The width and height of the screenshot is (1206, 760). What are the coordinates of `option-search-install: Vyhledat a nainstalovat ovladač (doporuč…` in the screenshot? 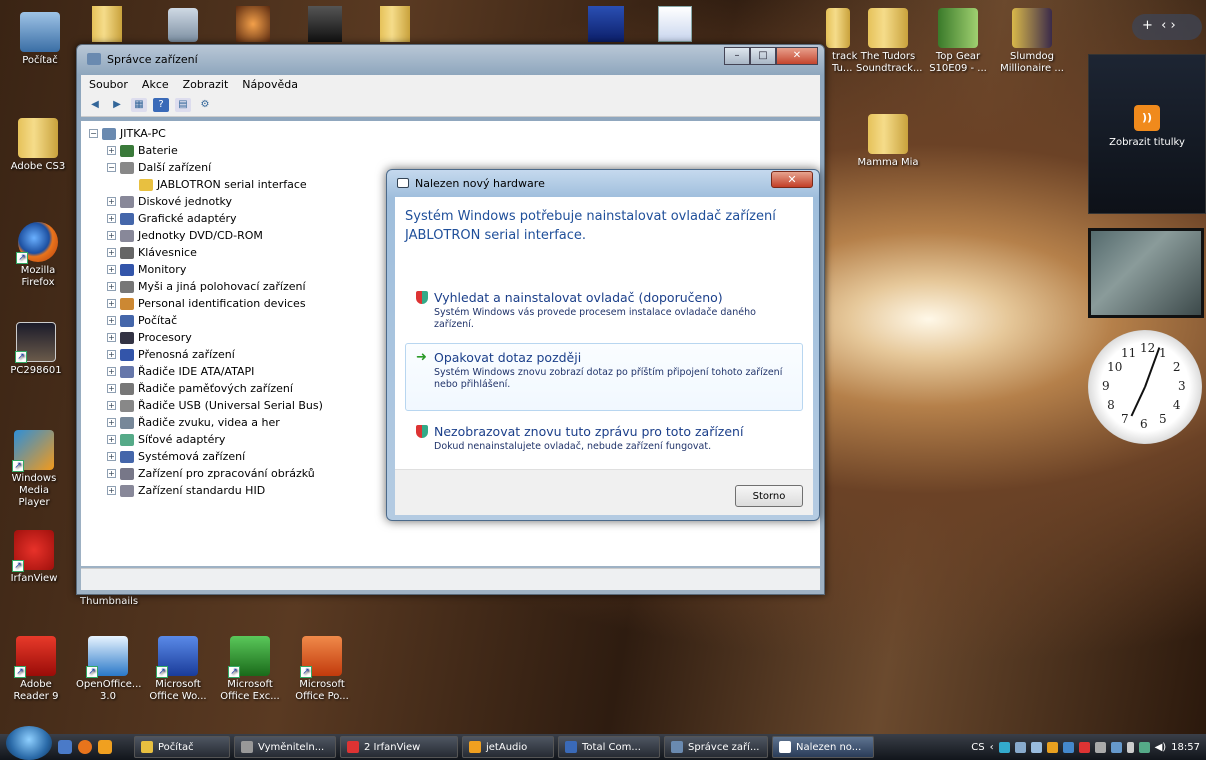 It's located at (604, 310).